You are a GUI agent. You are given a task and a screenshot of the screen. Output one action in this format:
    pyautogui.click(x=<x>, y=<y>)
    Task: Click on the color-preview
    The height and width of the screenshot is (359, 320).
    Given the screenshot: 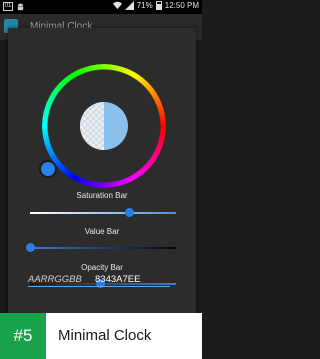 What is the action you would take?
    pyautogui.click(x=104, y=126)
    